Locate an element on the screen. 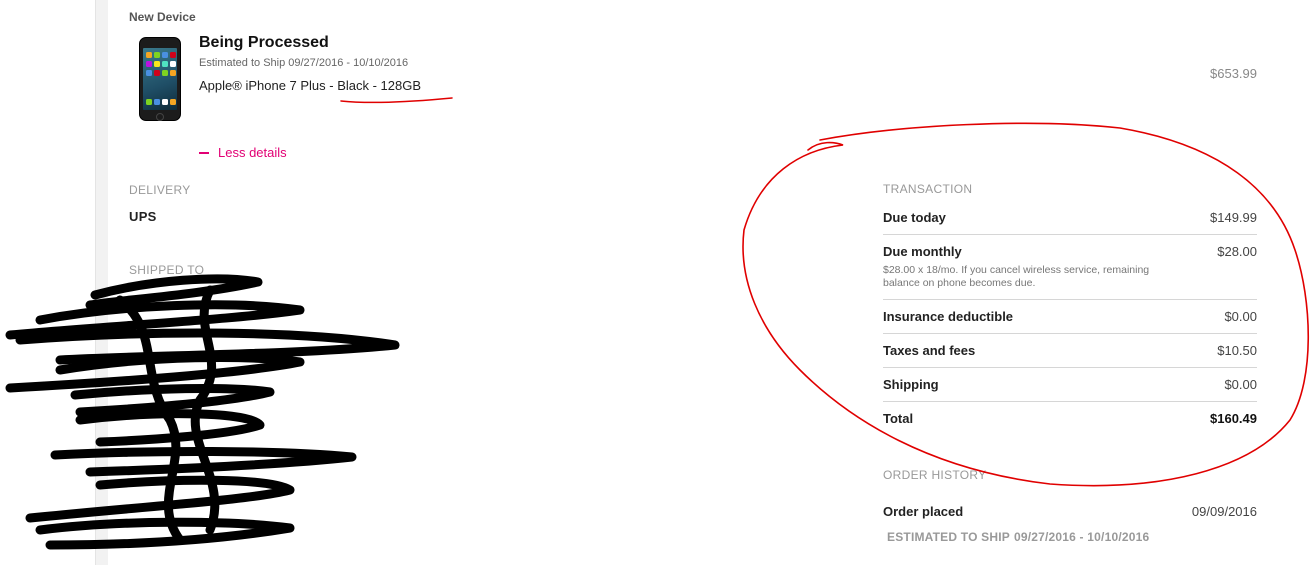 This screenshot has width=1311, height=565. order-placed-date: 09/09/2016 is located at coordinates (1224, 511).